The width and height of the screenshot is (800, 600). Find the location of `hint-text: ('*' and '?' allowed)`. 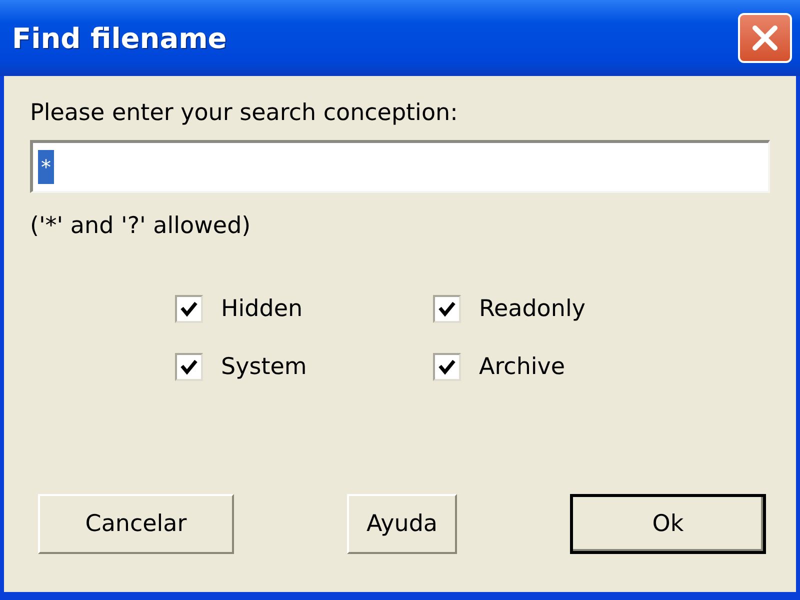

hint-text: ('*' and '?' allowed) is located at coordinates (140, 226).